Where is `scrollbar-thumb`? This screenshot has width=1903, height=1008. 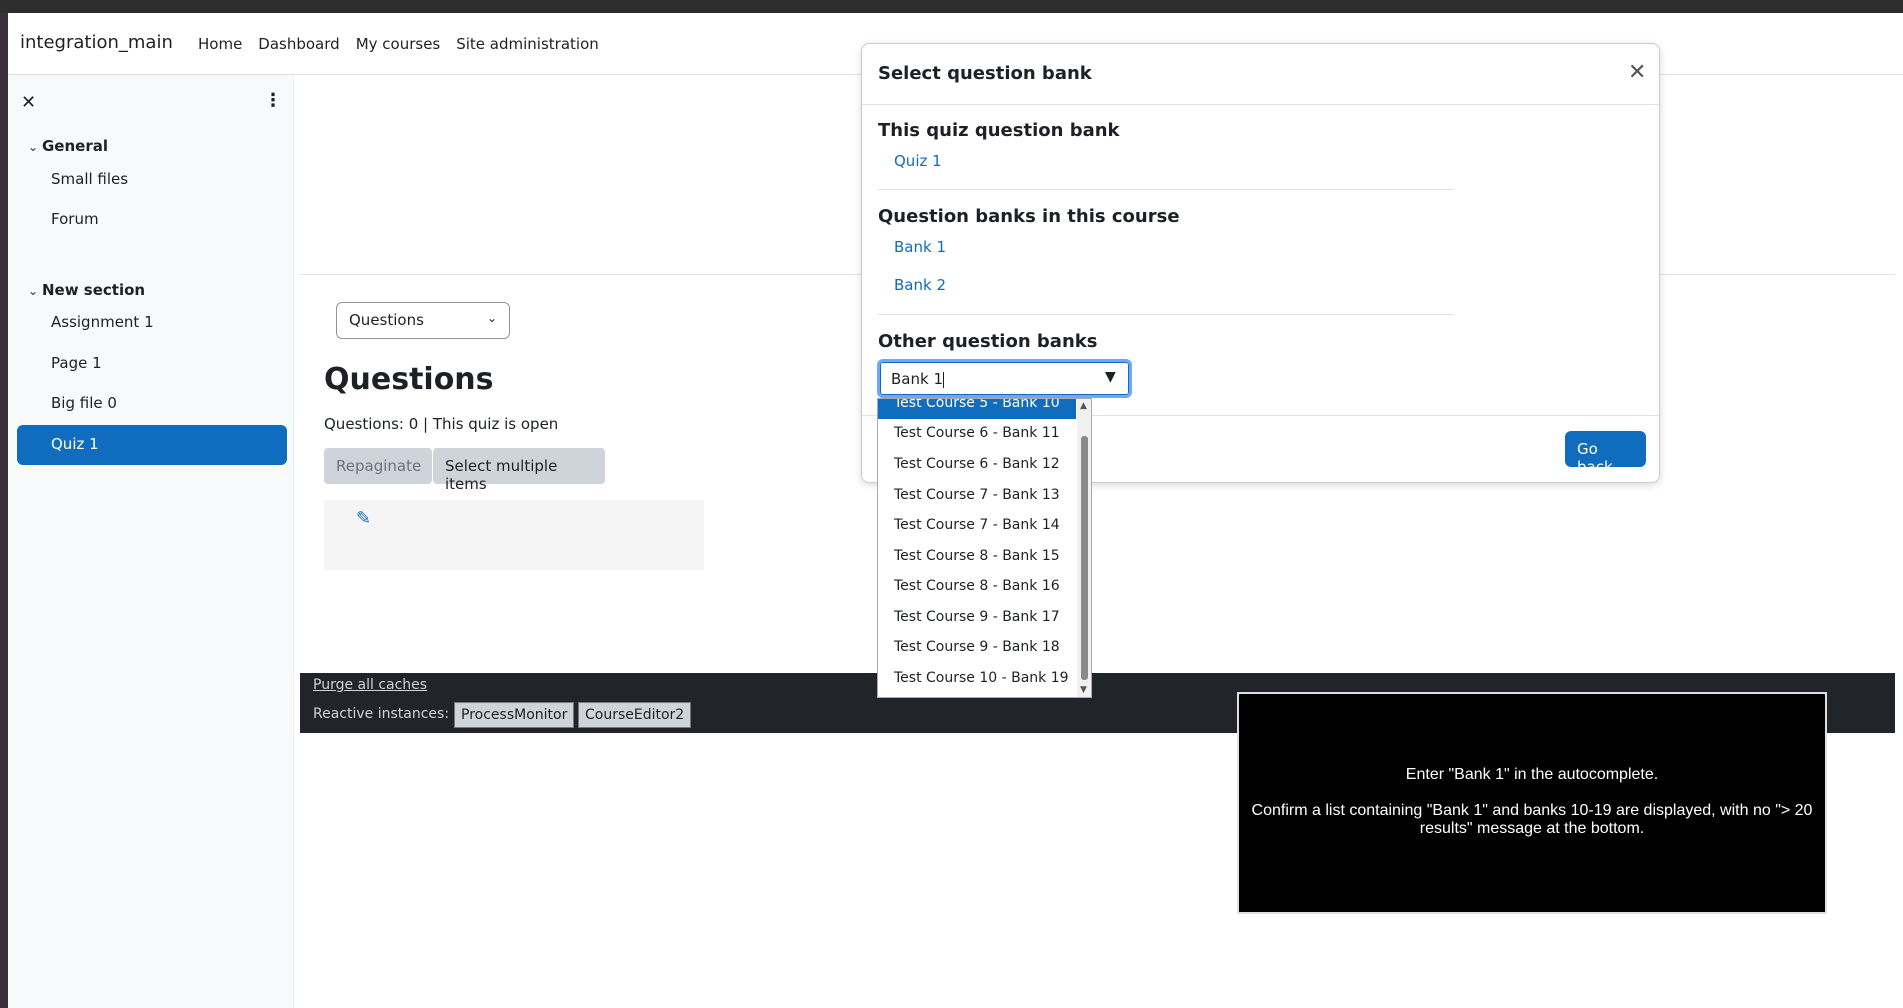
scrollbar-thumb is located at coordinates (1084, 558).